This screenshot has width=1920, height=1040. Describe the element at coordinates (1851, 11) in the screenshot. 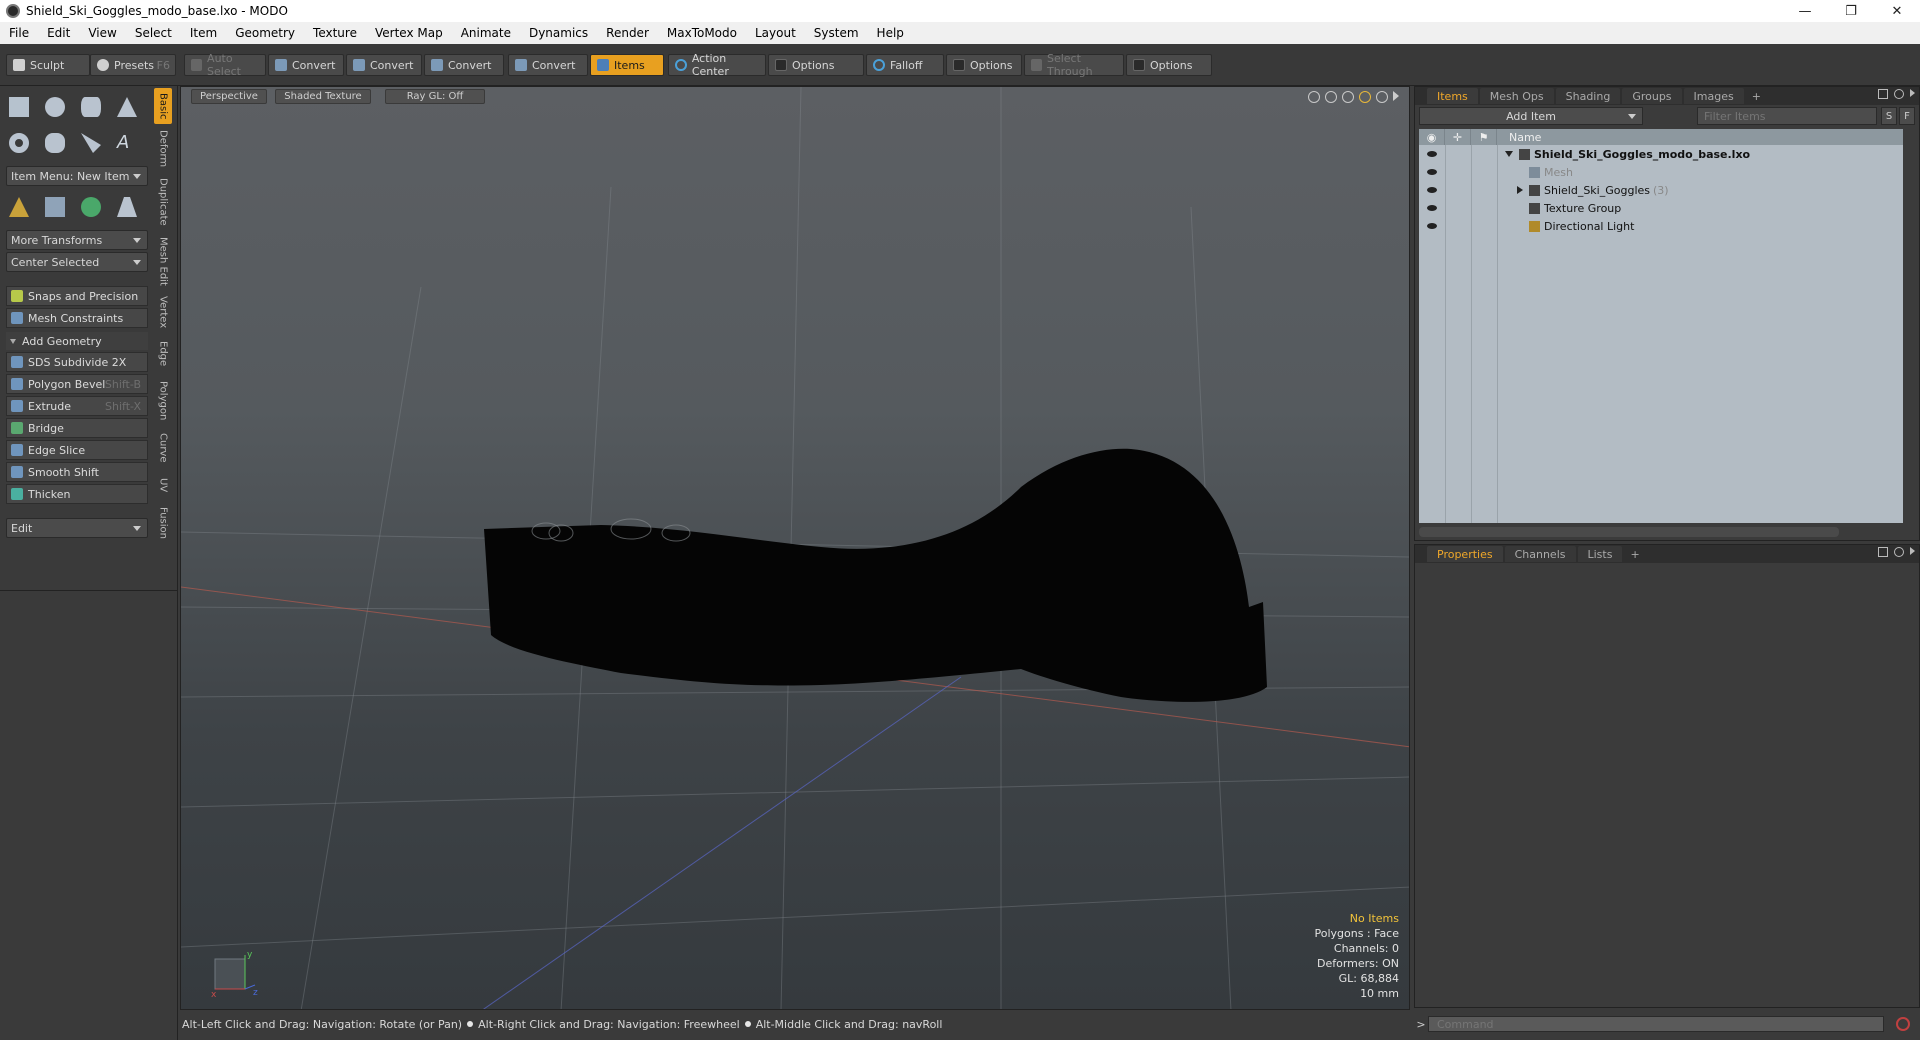

I see `maximize-button: ❐` at that location.